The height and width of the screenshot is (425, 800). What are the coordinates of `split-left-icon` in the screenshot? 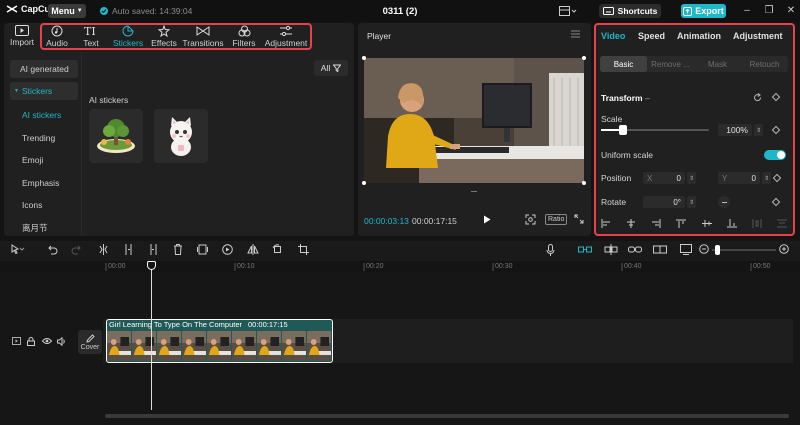 It's located at (128, 249).